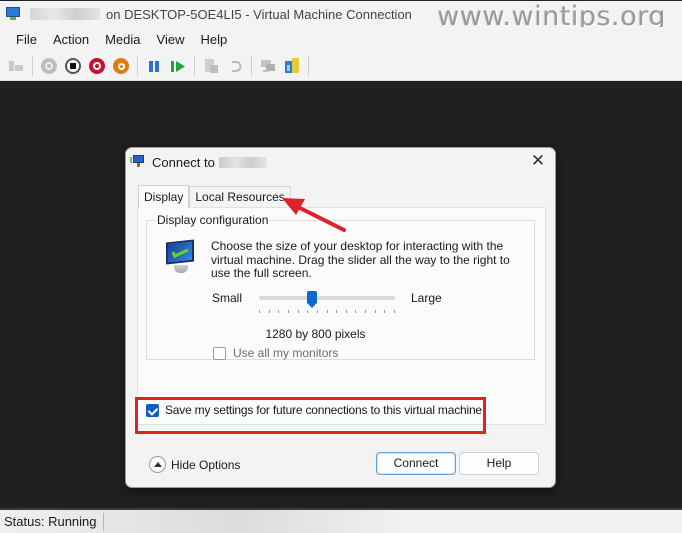  I want to click on status-bar: Status: Running, so click(341, 520).